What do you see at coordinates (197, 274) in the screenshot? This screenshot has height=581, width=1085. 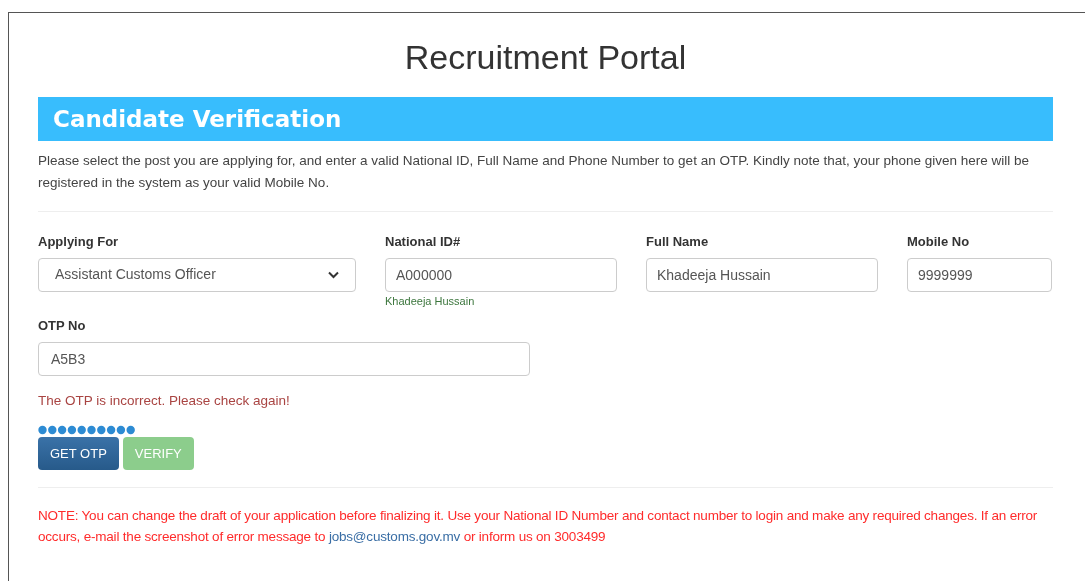 I see `post-select: Assistant Customs Officer` at bounding box center [197, 274].